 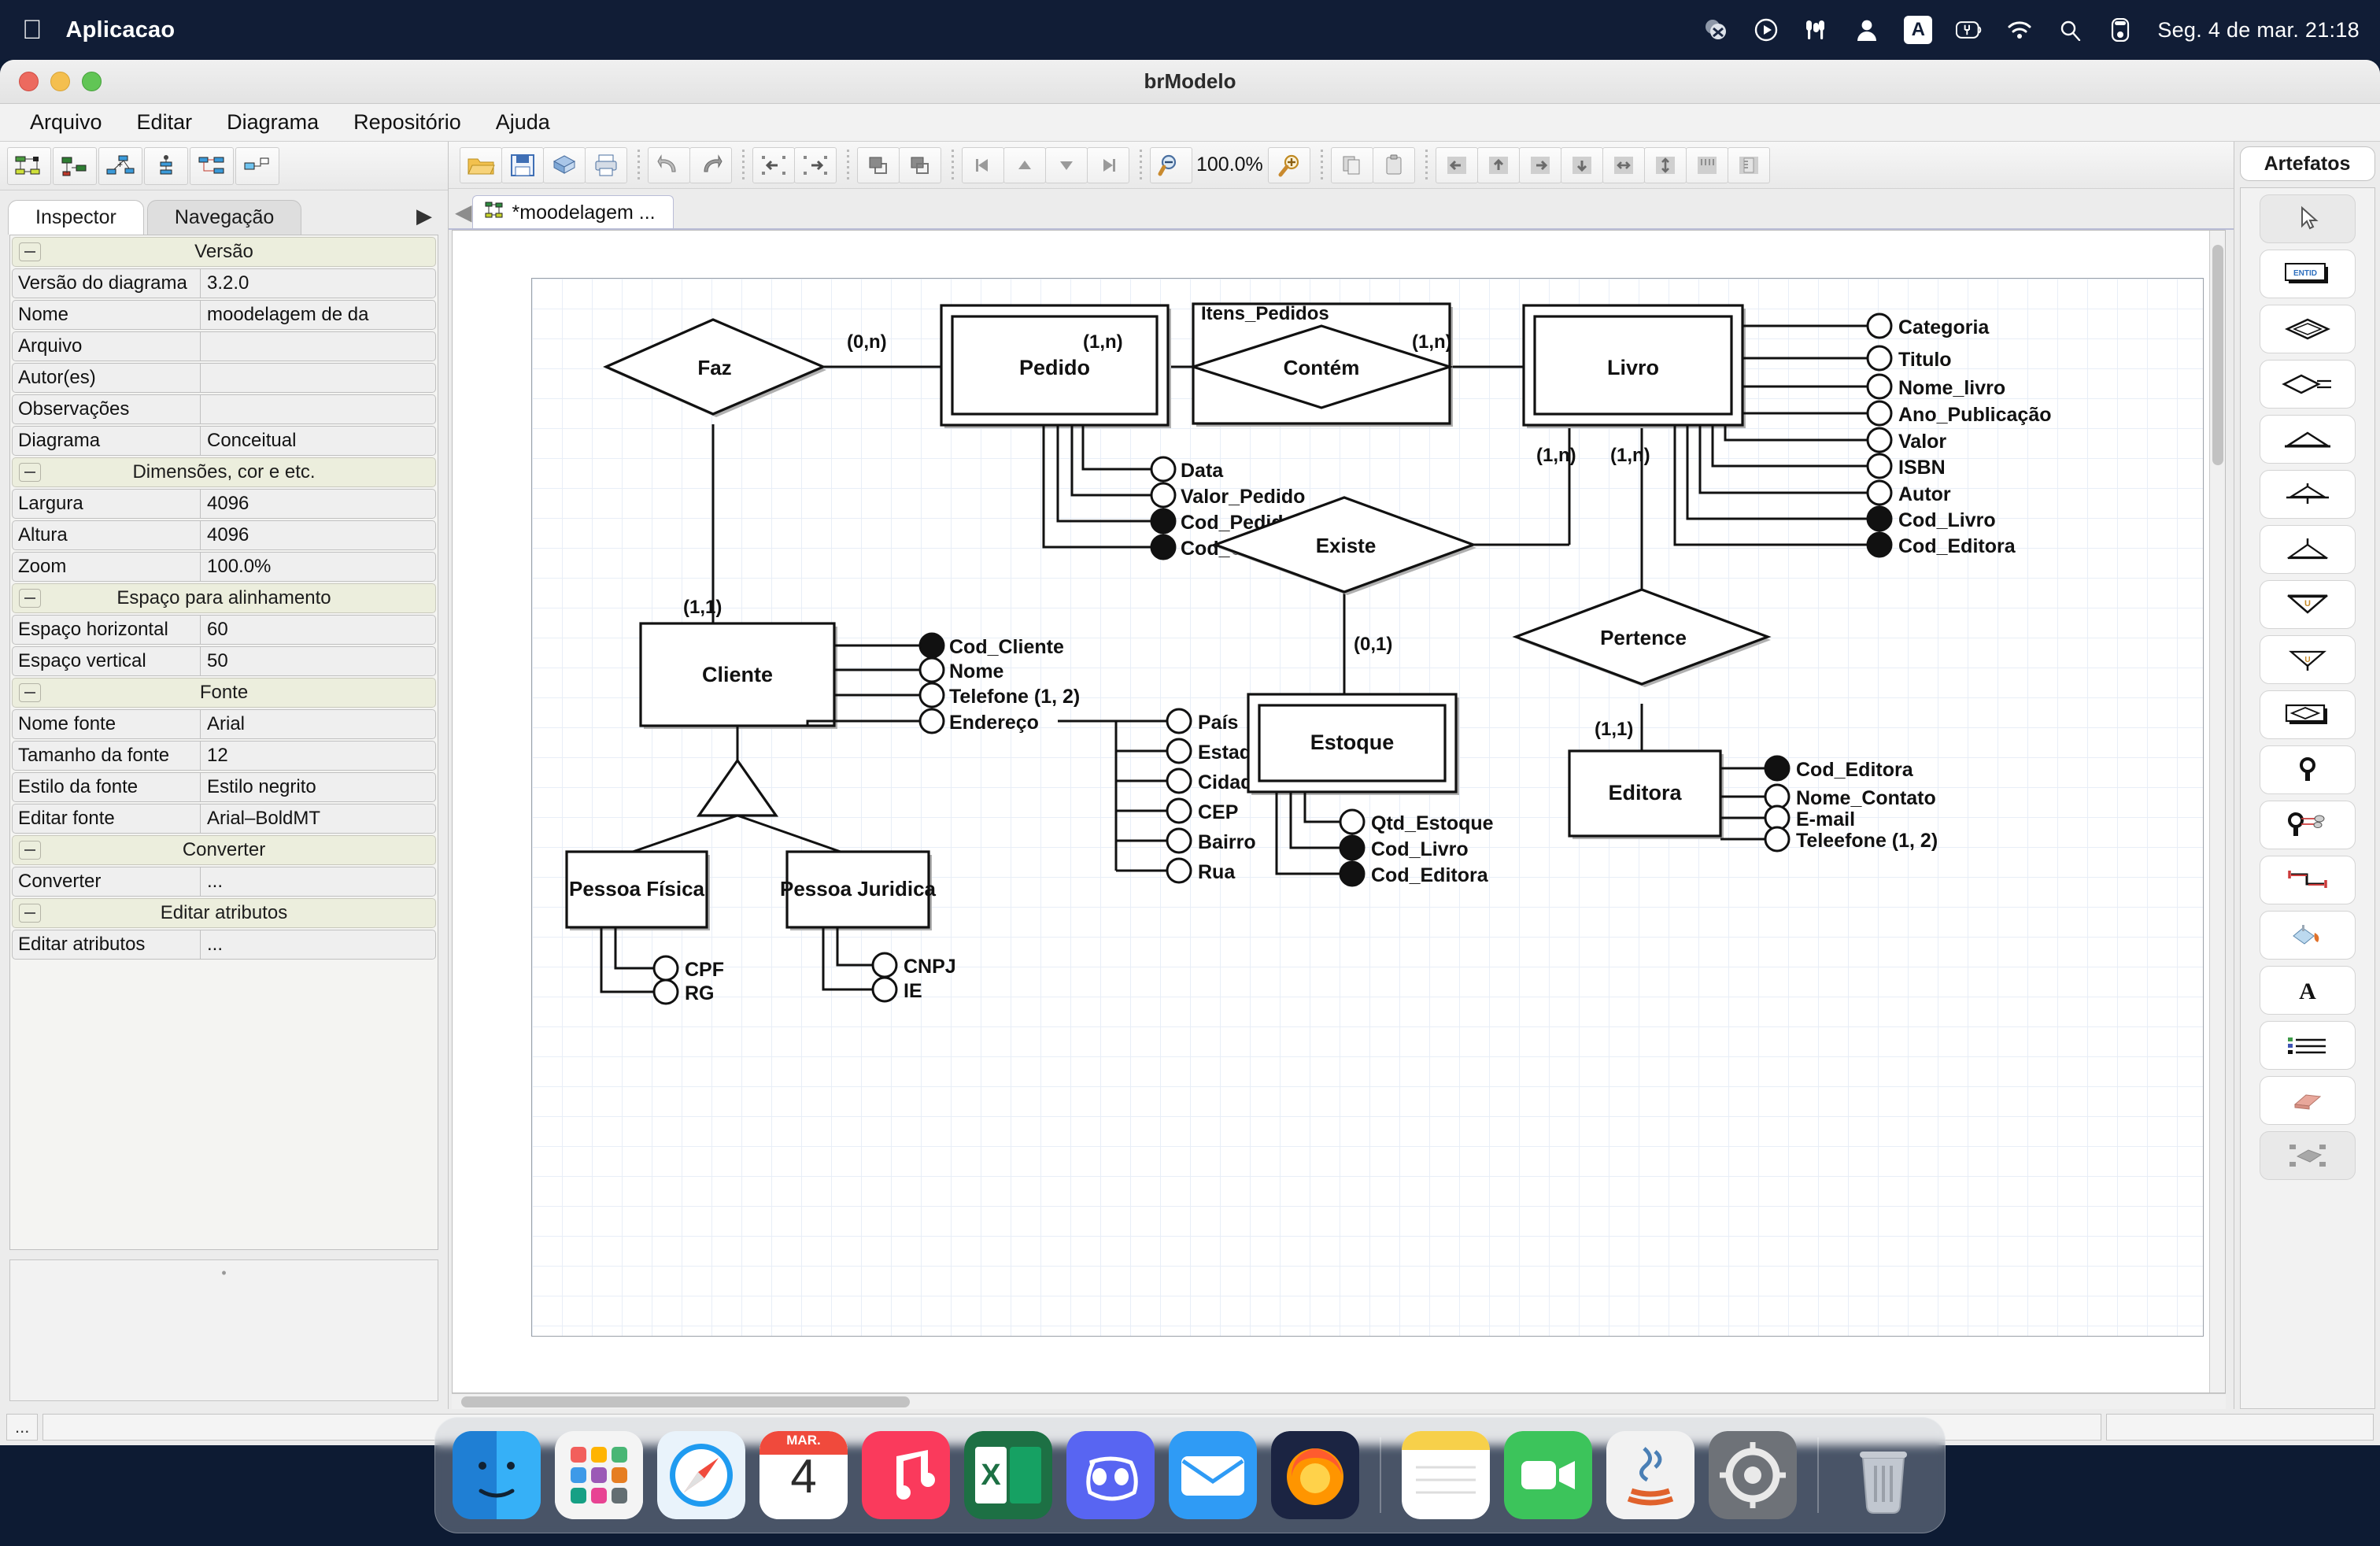 What do you see at coordinates (1650, 1475) in the screenshot?
I see `dock-item-java` at bounding box center [1650, 1475].